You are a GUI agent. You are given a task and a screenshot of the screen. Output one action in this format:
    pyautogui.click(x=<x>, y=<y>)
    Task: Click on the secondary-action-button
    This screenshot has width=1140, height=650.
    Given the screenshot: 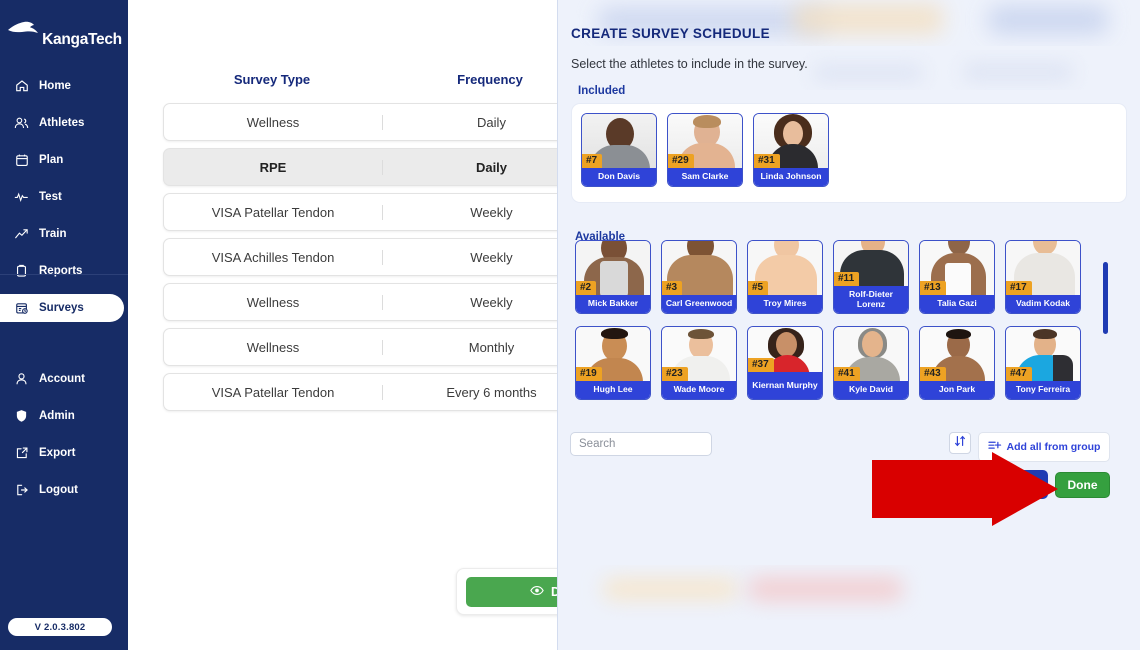 What is the action you would take?
    pyautogui.click(x=1025, y=484)
    